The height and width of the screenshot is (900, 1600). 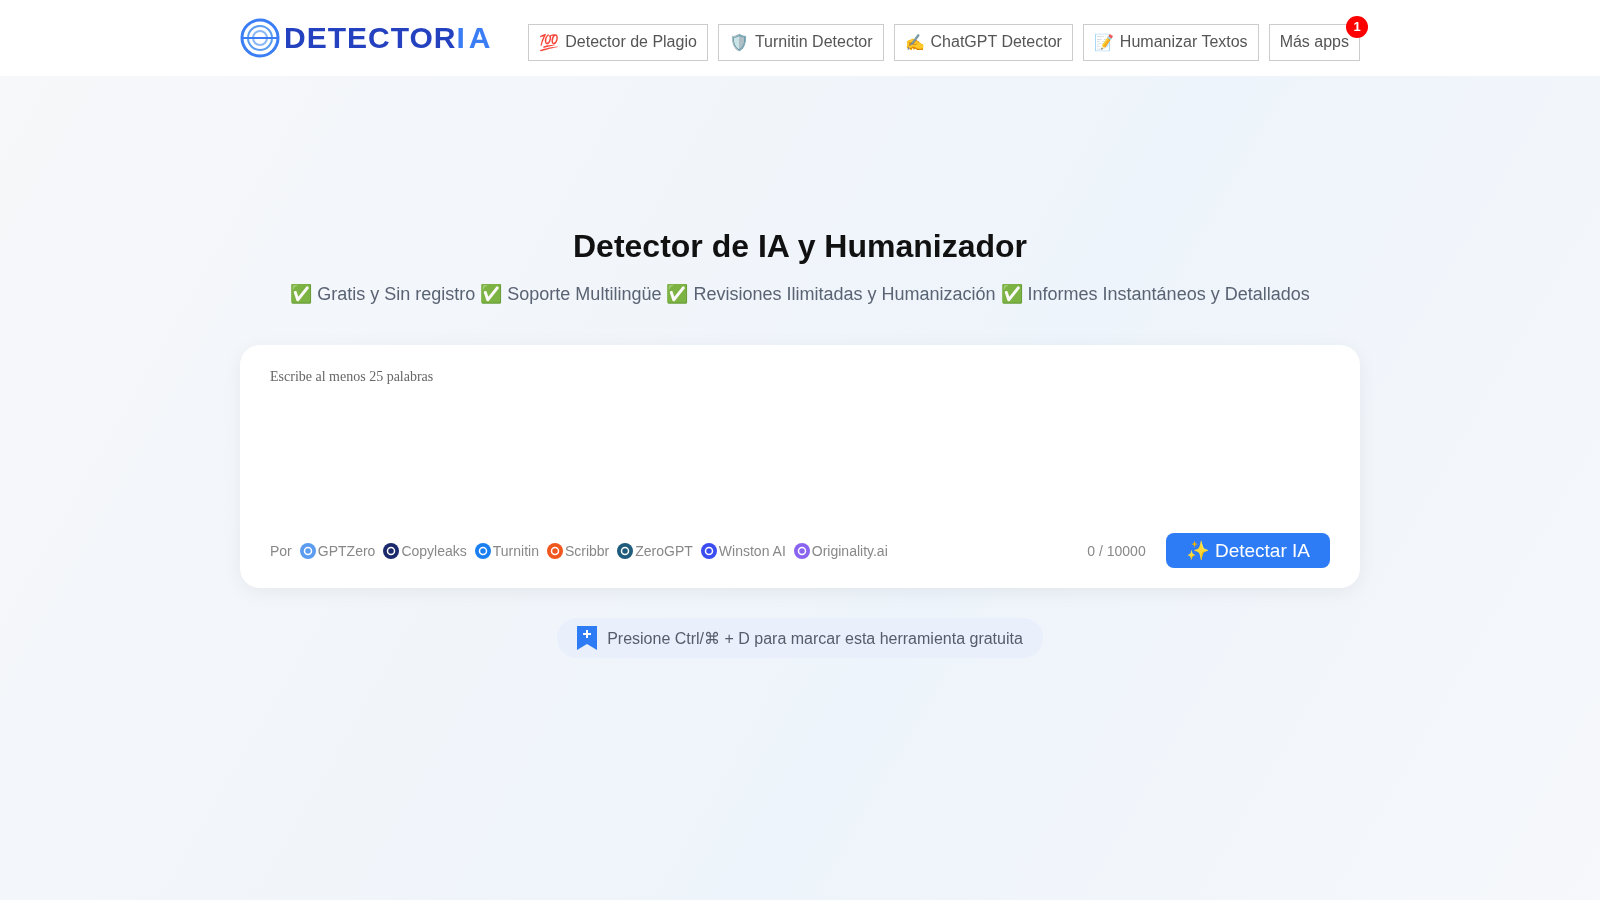 I want to click on feature-list: ✅ Gratis y Sin registro ✅ Soporte Multilingüe ✅ Revisiones Ilimitadas y Humanización ✅ Informes Instantáneos y Detallados, so click(x=800, y=294).